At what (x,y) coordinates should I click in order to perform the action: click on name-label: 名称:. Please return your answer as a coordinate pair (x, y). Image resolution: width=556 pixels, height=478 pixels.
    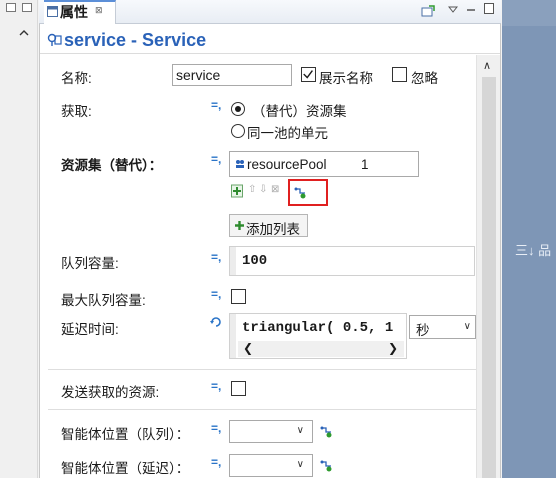
    Looking at the image, I should click on (76, 78).